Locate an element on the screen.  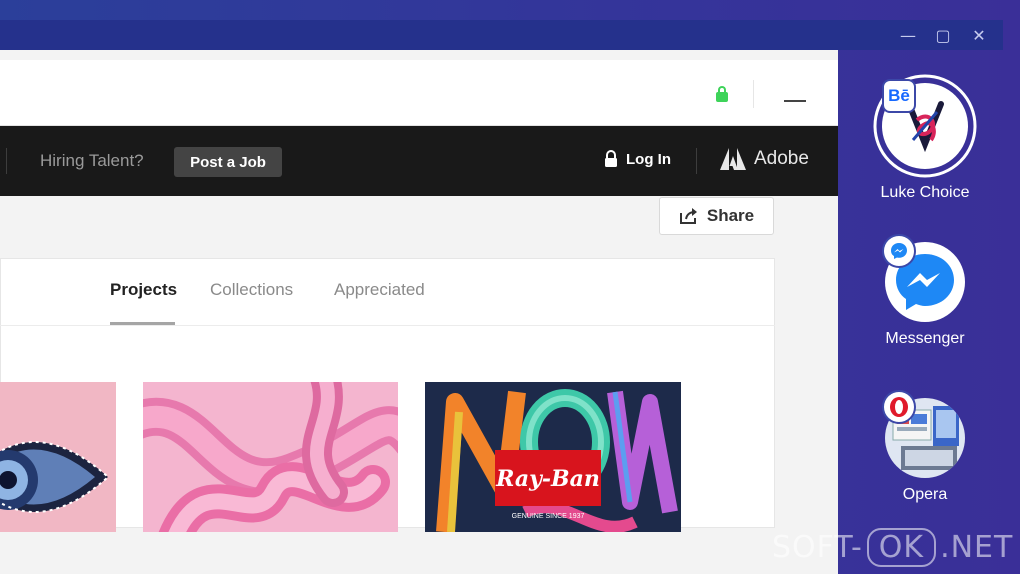
soft-ok-watermark: SOFT- OK .NET is located at coordinates (892, 547).